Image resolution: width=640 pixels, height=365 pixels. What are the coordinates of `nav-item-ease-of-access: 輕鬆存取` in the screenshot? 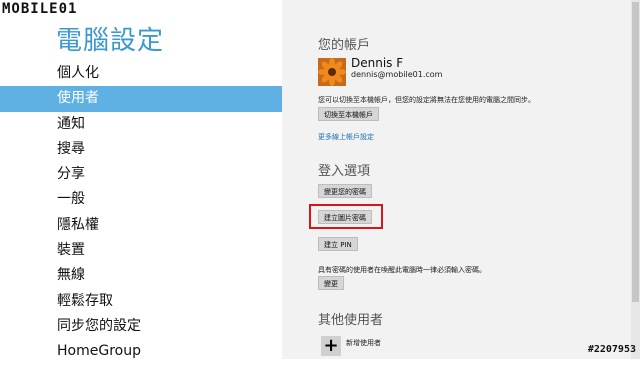 It's located at (141, 301).